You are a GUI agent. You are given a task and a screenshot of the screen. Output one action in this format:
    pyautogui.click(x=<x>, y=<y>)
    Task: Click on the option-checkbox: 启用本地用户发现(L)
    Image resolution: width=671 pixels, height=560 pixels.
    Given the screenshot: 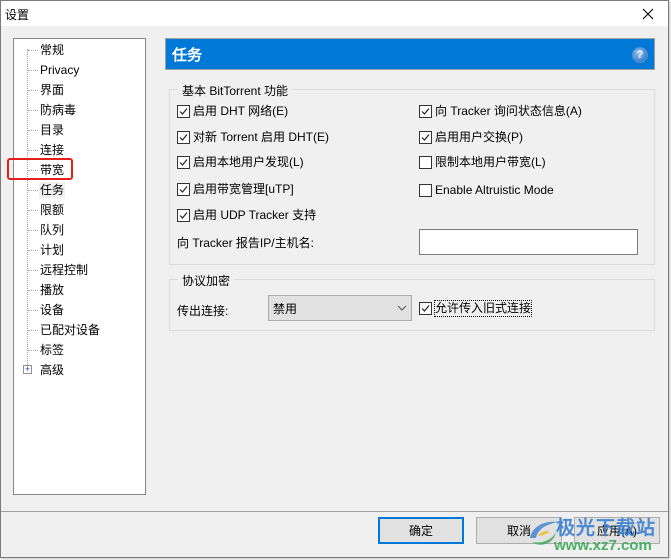 What is the action you would take?
    pyautogui.click(x=240, y=162)
    